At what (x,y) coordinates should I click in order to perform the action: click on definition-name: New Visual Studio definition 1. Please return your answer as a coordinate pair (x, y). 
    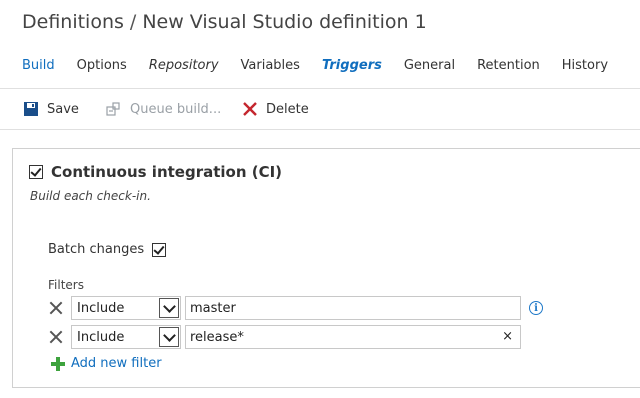
    Looking at the image, I should click on (284, 22).